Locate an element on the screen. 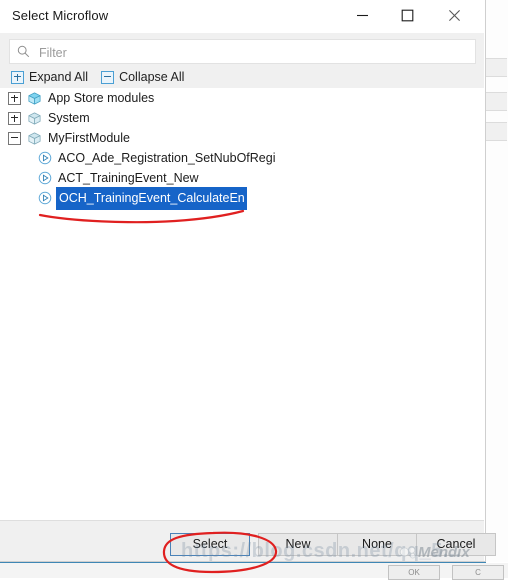 The image size is (508, 580). tree-node-myfirstmodule: MyFirstModule is located at coordinates (242, 138).